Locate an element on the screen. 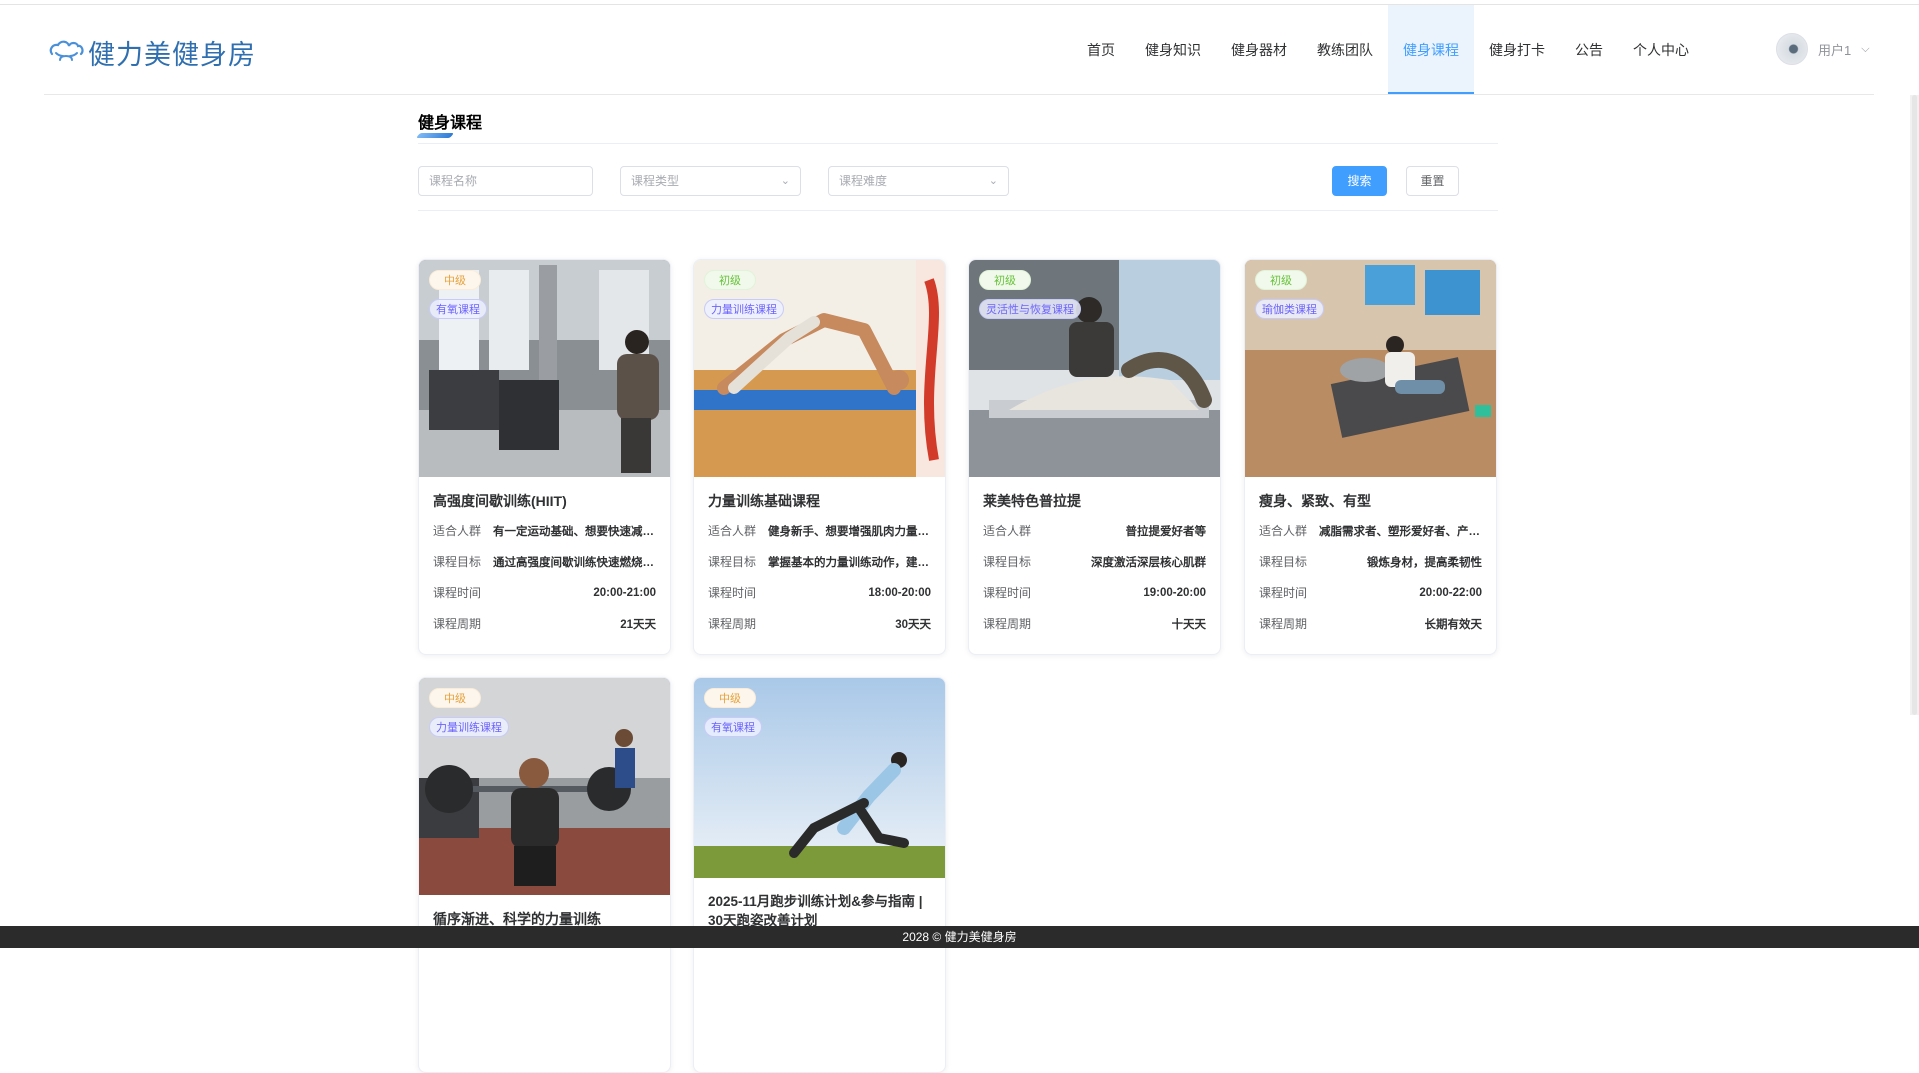 The height and width of the screenshot is (1073, 1919). field-value: 19:00-20:00 is located at coordinates (1174, 592).